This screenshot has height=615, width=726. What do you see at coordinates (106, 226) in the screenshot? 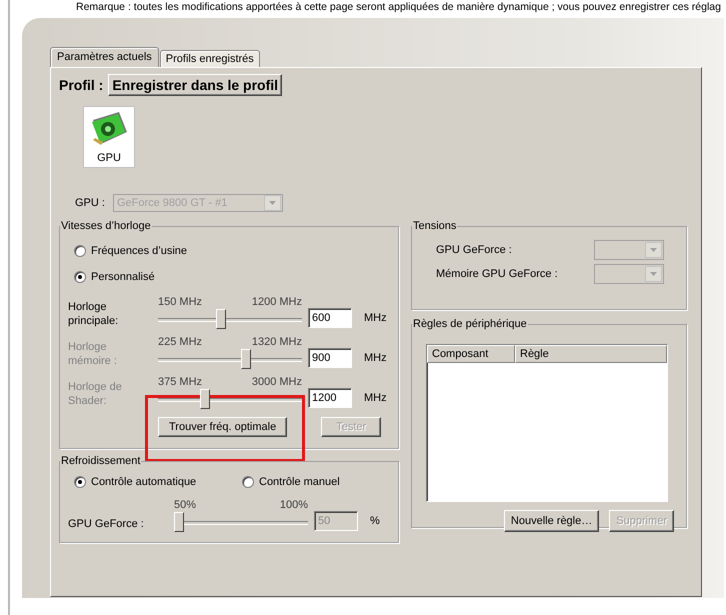
I see `group-title: Vitesses d’horloge` at bounding box center [106, 226].